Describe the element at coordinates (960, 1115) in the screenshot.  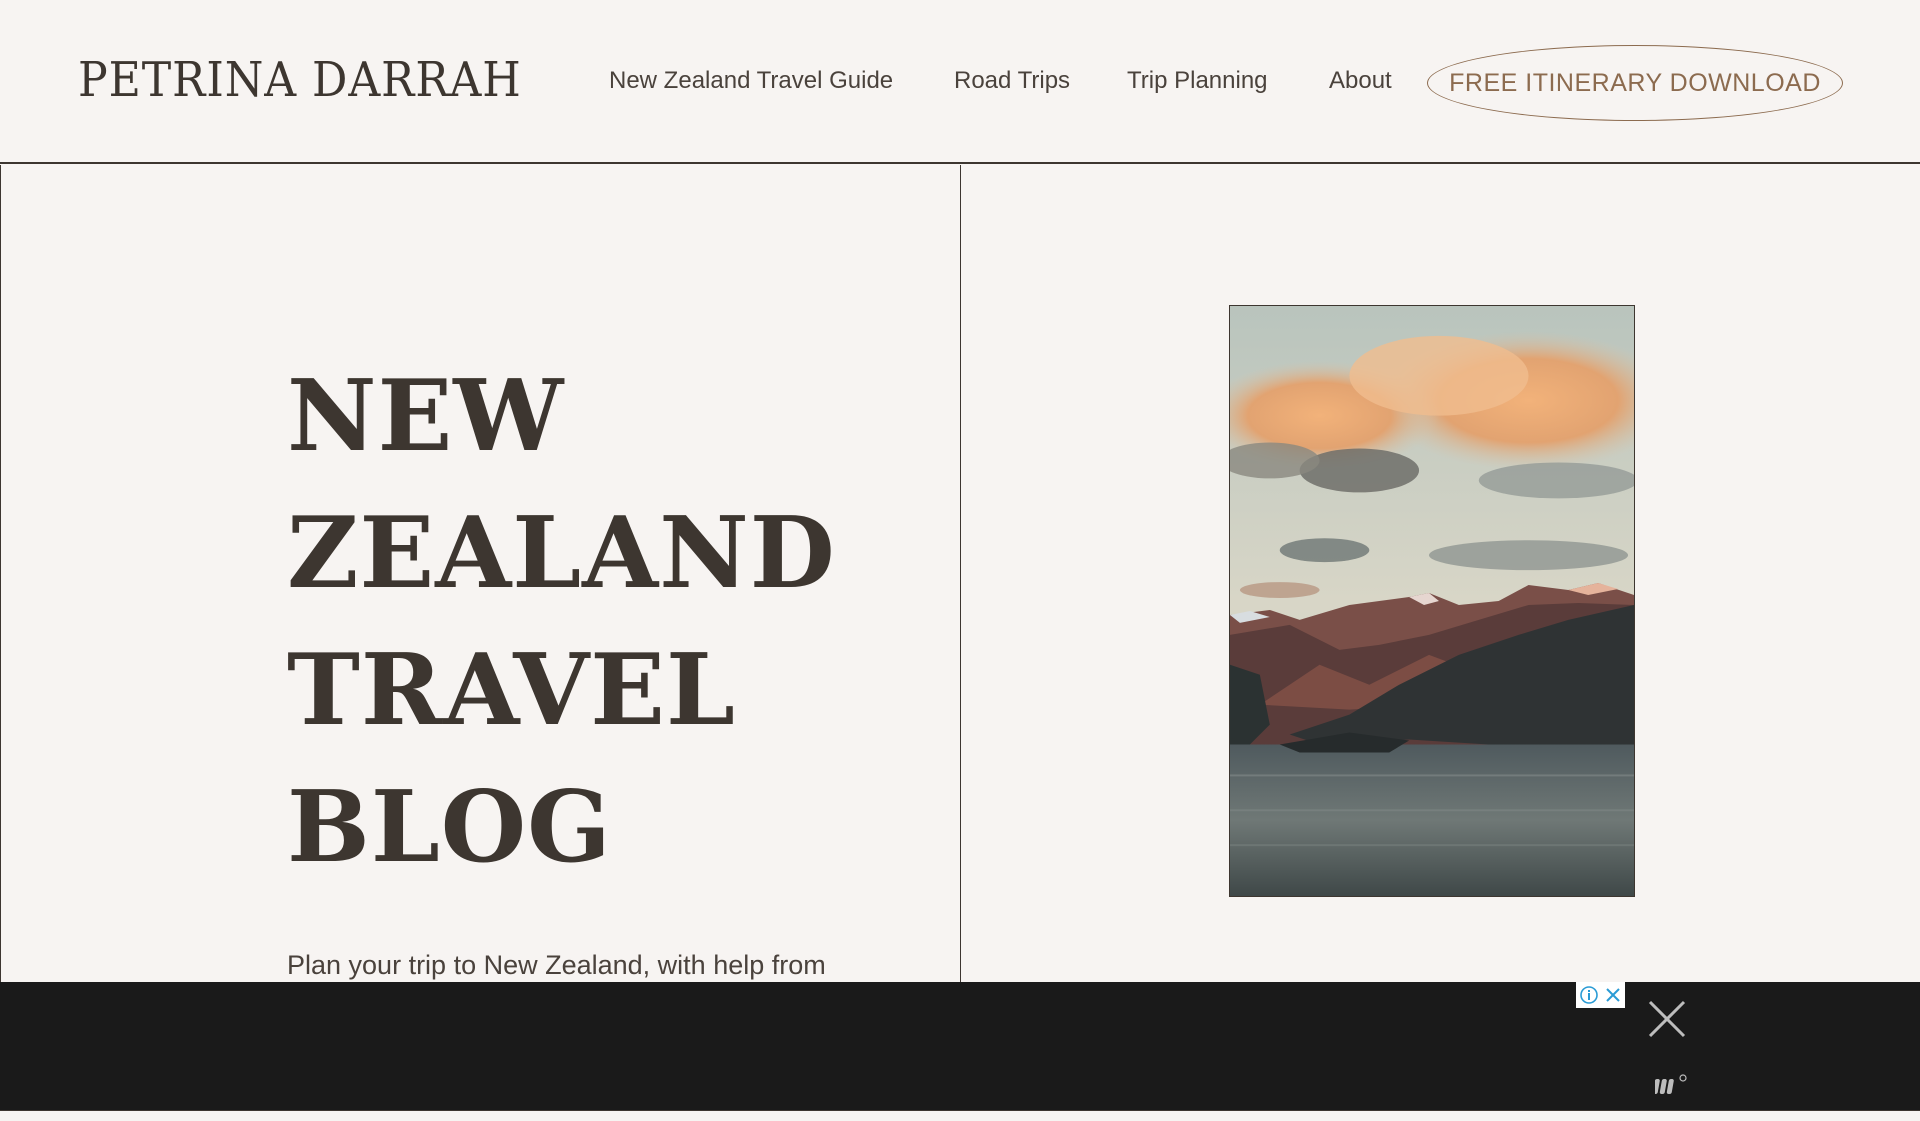
I see `bottom-border` at that location.